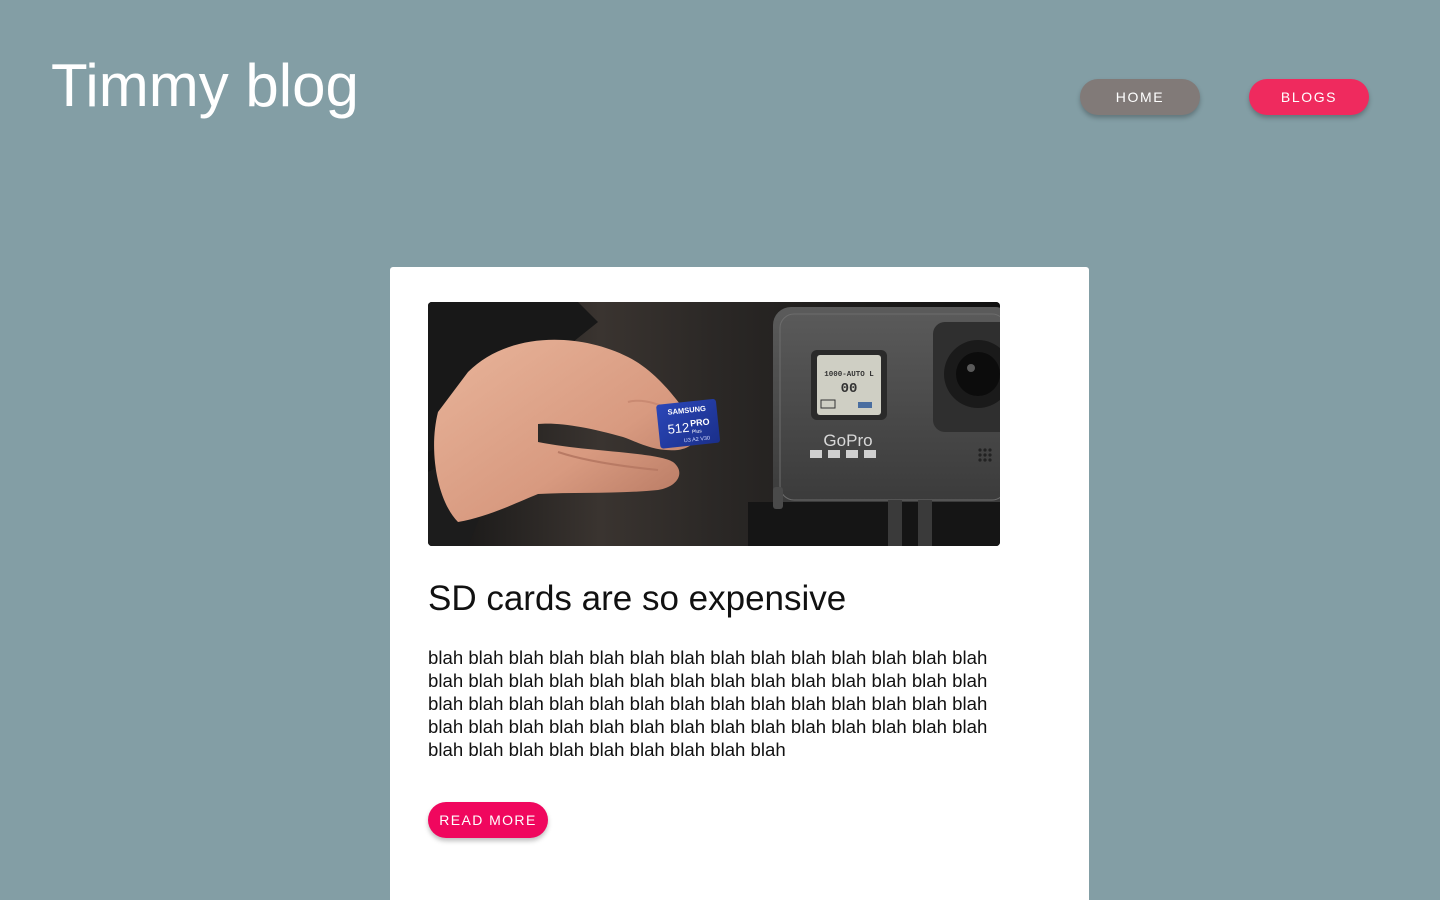  Describe the element at coordinates (847, 440) in the screenshot. I see `svg-text: GoPro` at that location.